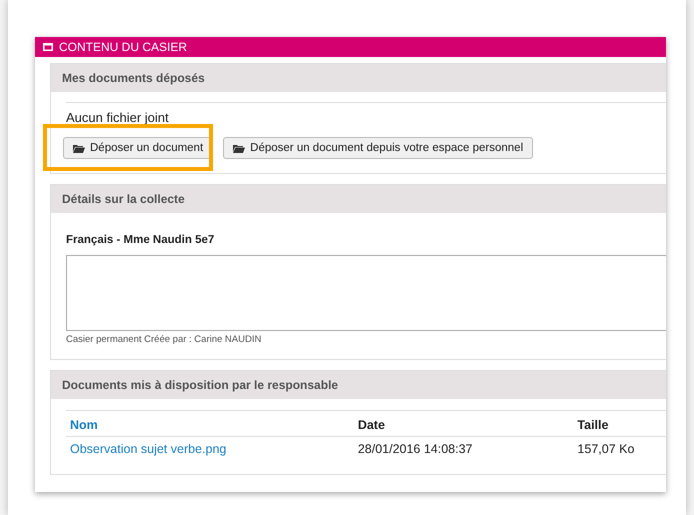 The width and height of the screenshot is (694, 515). I want to click on section-title: Détails sur la collecte, so click(358, 199).